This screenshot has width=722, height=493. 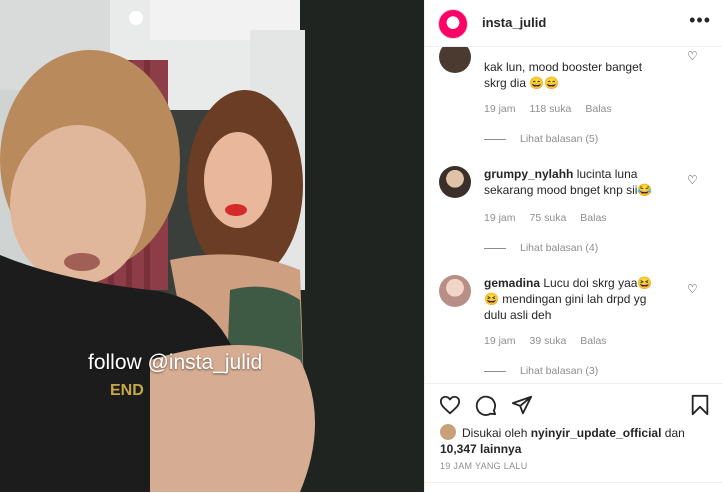 I want to click on view-replies-button: Lihat balasan (4), so click(x=541, y=248).